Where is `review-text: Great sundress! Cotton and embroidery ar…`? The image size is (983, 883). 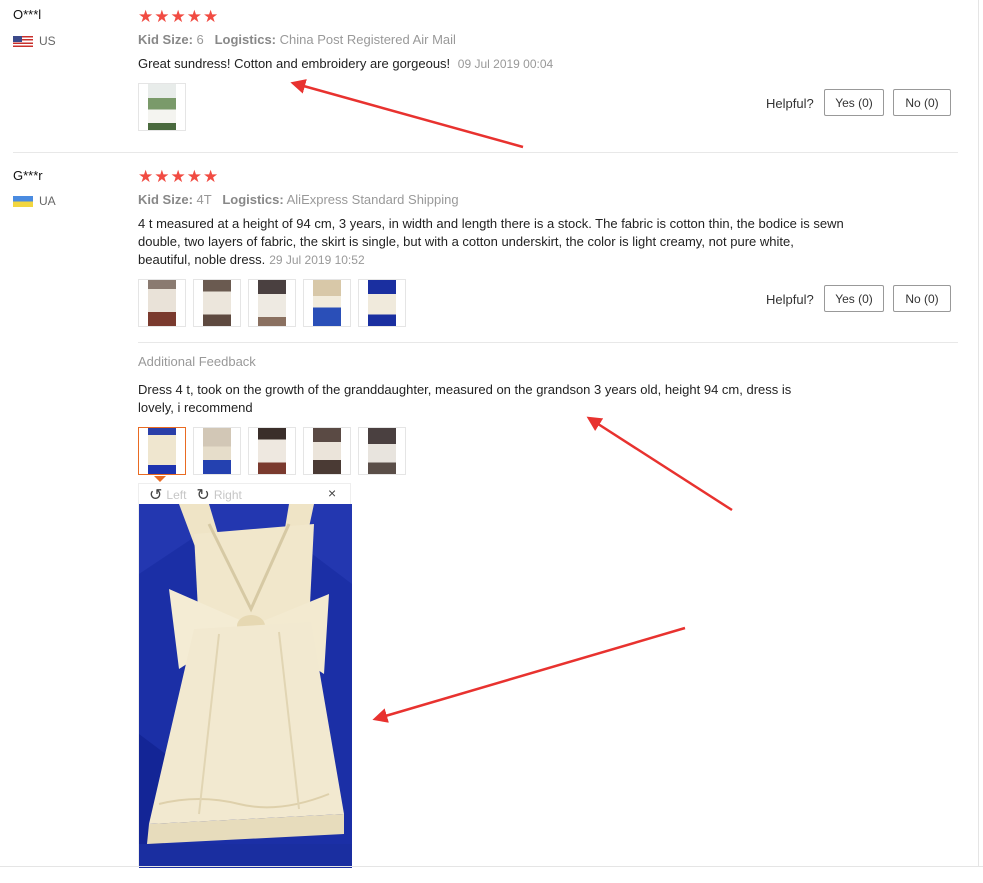
review-text: Great sundress! Cotton and embroidery ar… is located at coordinates (294, 63).